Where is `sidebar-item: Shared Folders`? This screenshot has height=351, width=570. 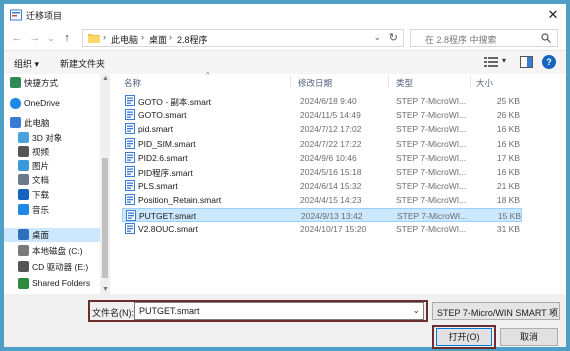
sidebar-item: Shared Folders is located at coordinates (52, 284).